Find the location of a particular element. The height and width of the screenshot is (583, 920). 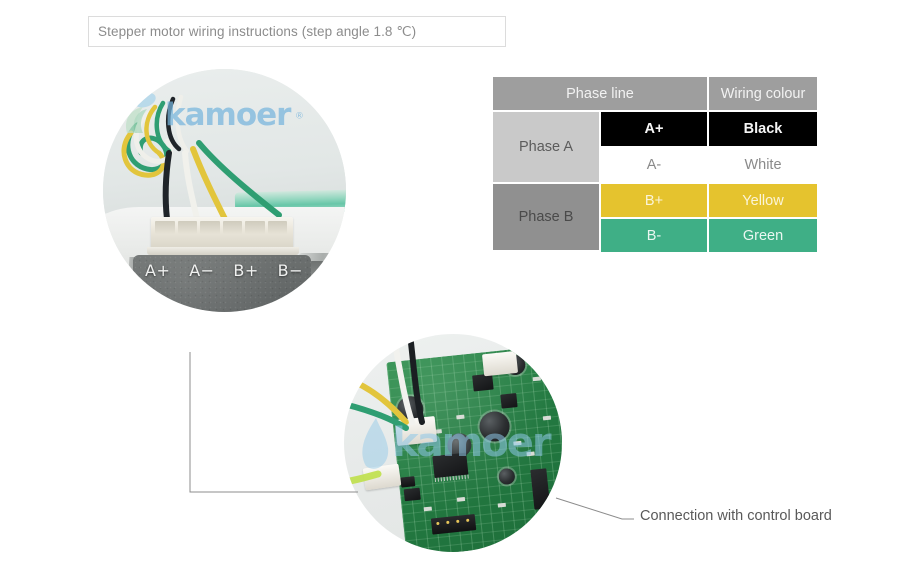

cell-colour-black: Black is located at coordinates (763, 130).